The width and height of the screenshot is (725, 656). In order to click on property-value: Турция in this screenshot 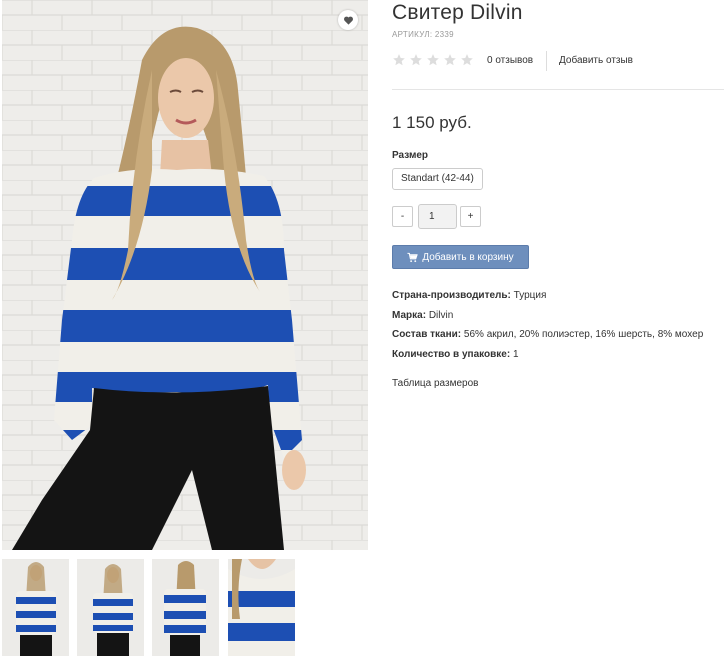, I will do `click(530, 295)`.